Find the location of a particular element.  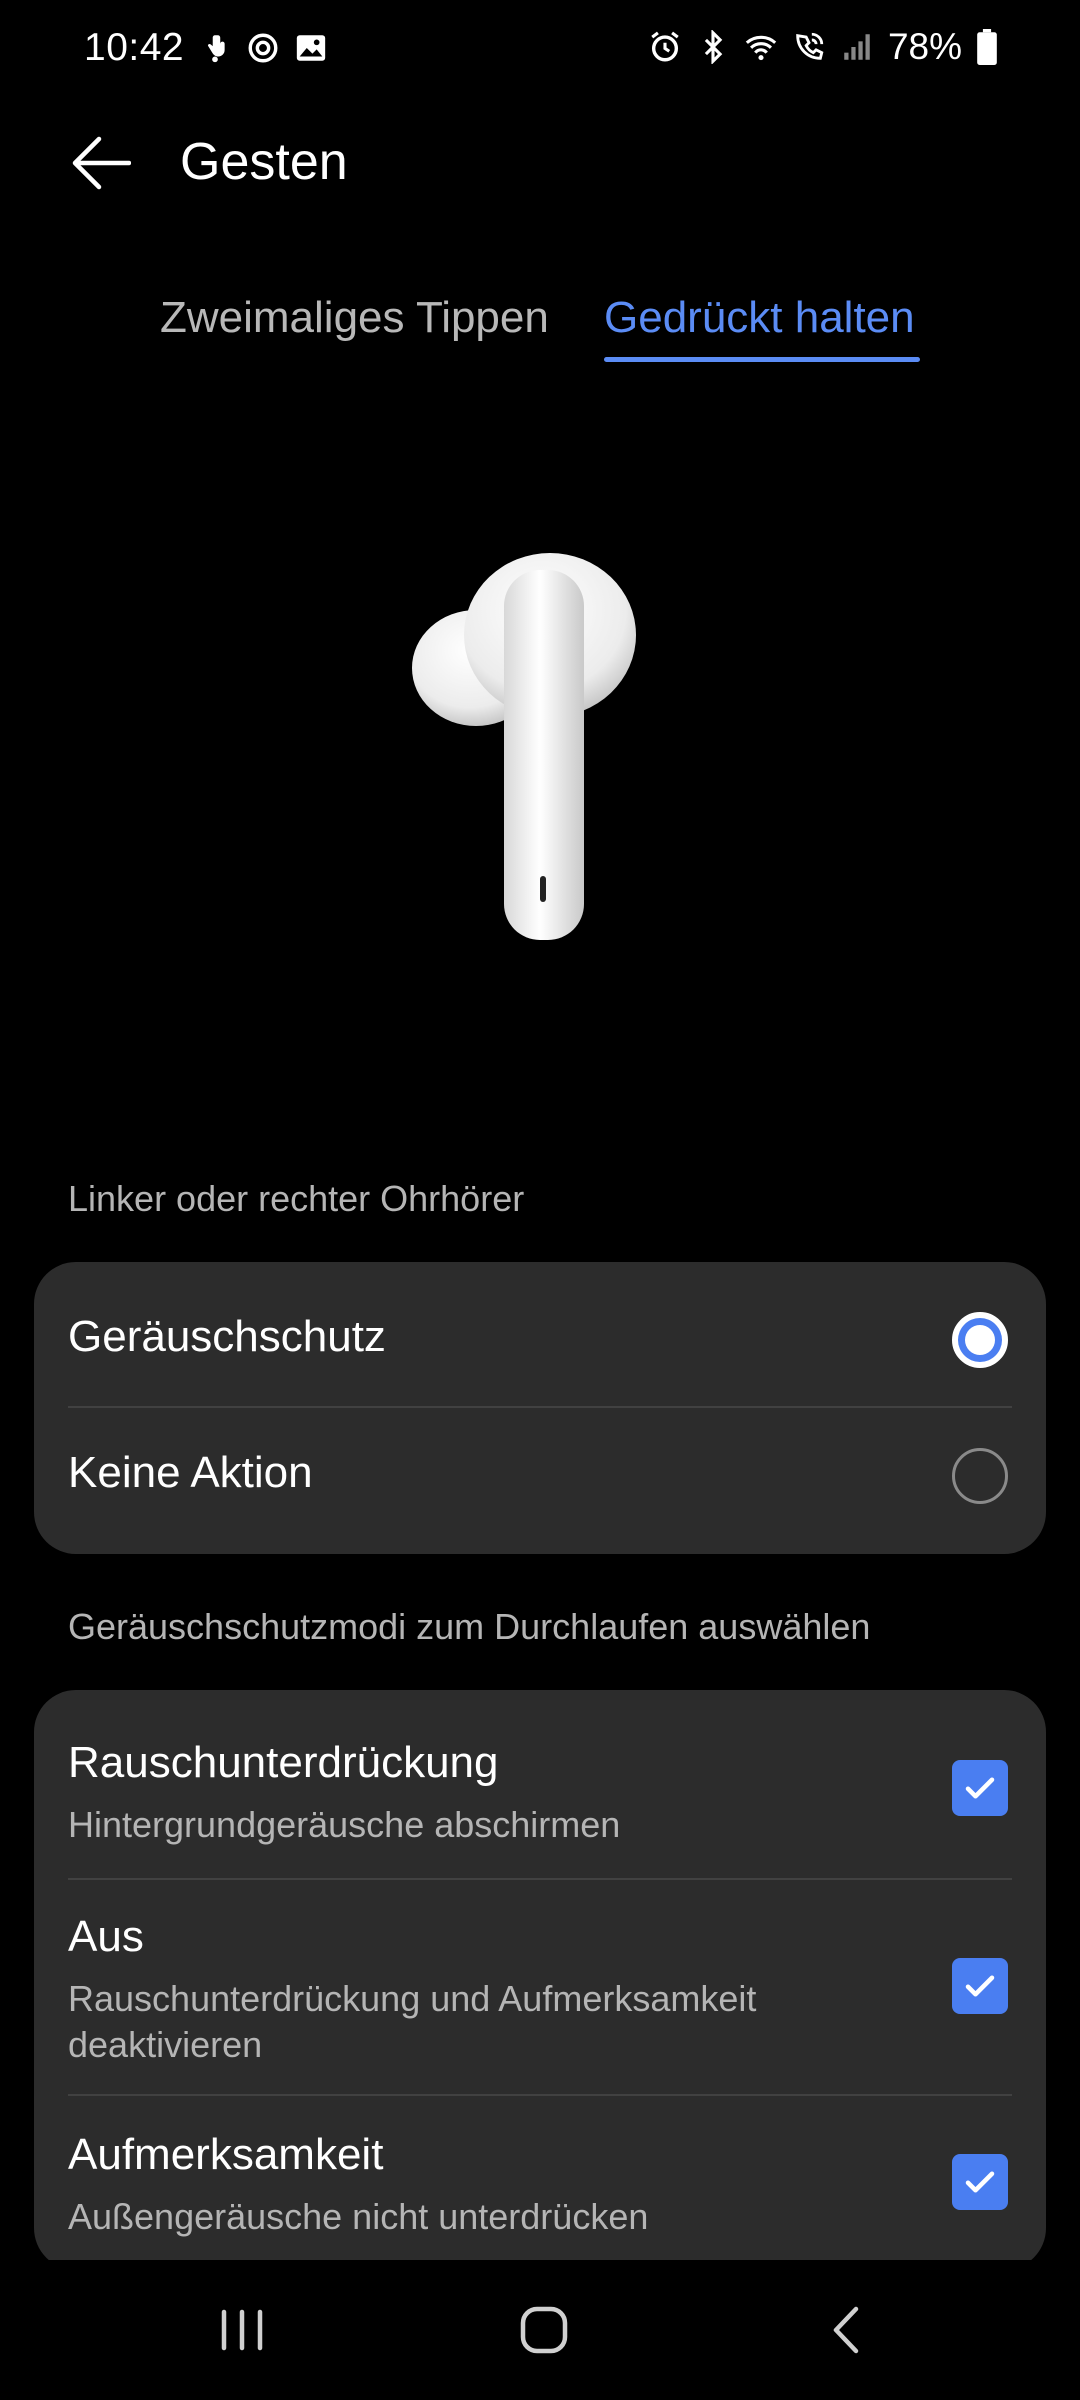

wifi-calling-icon is located at coordinates (810, 46).